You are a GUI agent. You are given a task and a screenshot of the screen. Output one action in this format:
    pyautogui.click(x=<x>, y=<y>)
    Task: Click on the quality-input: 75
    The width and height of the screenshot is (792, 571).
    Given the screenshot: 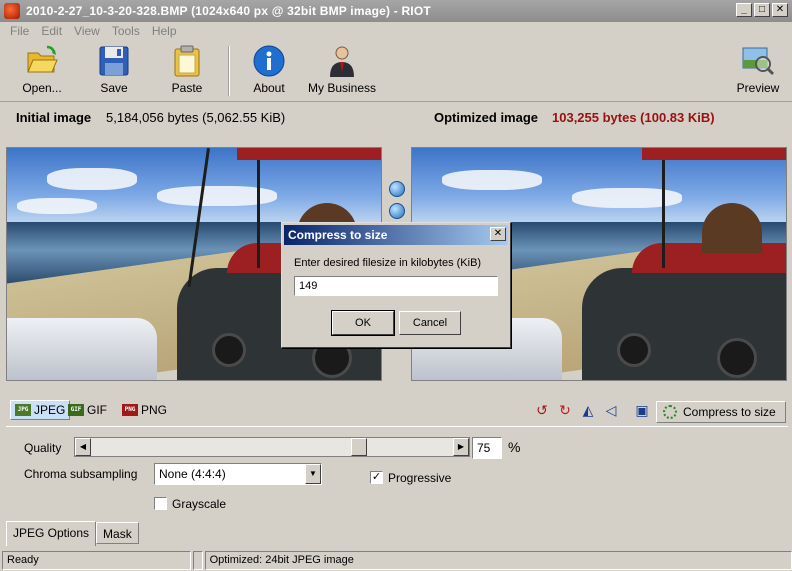 What is the action you would take?
    pyautogui.click(x=487, y=448)
    